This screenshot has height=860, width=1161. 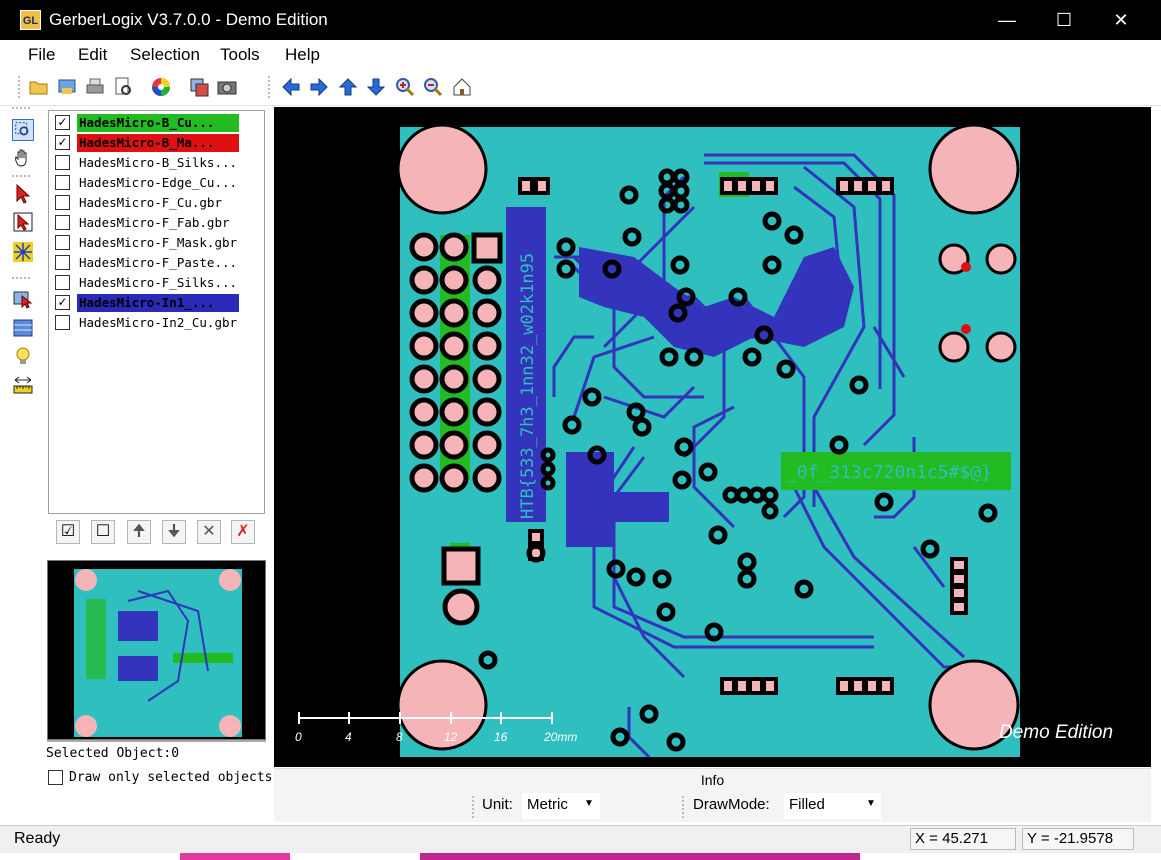 What do you see at coordinates (23, 252) in the screenshot?
I see `net-highlight-icon` at bounding box center [23, 252].